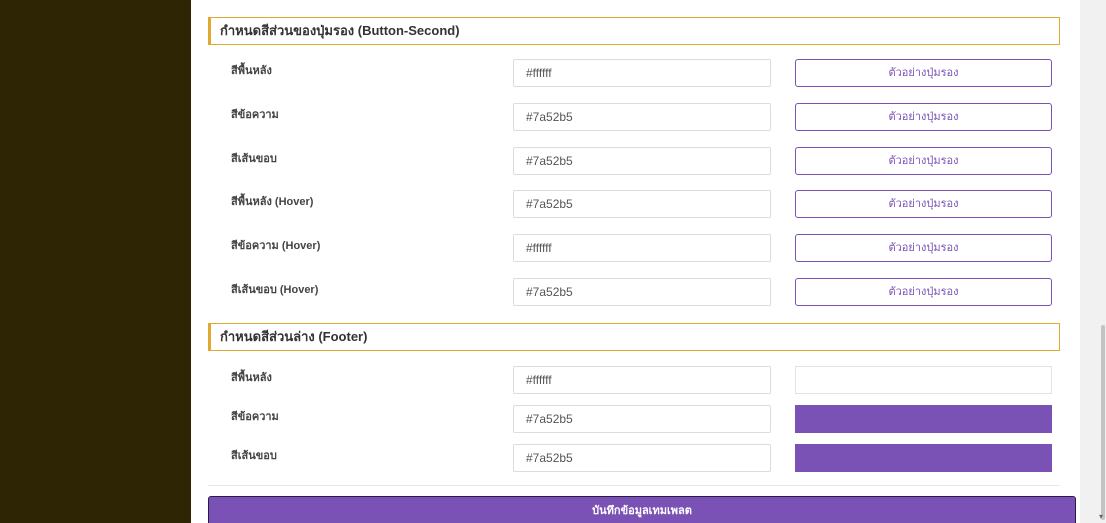 The height and width of the screenshot is (523, 1106). What do you see at coordinates (272, 202) in the screenshot?
I see `field-label: สีพื้นหลัง (Hover)` at bounding box center [272, 202].